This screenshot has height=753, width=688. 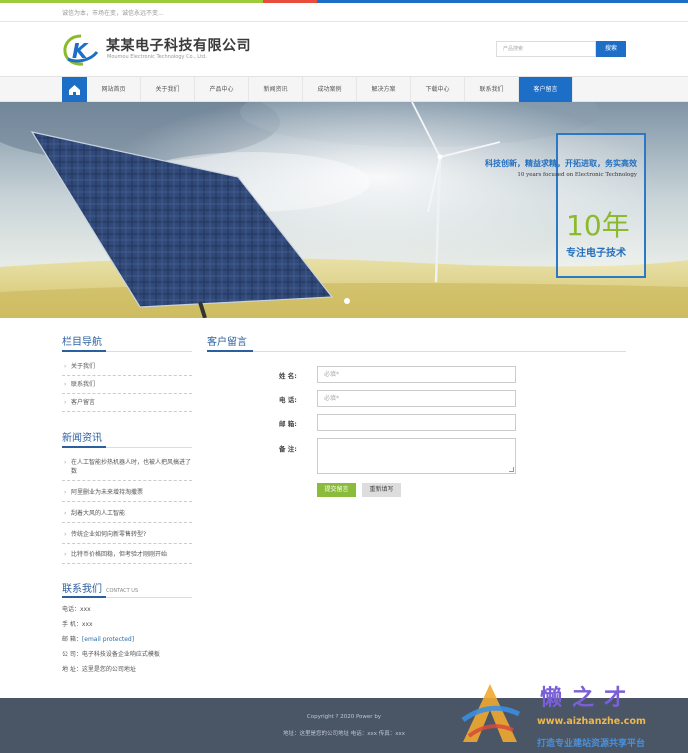 What do you see at coordinates (492, 89) in the screenshot?
I see `nav-item-contact: 联系我们` at bounding box center [492, 89].